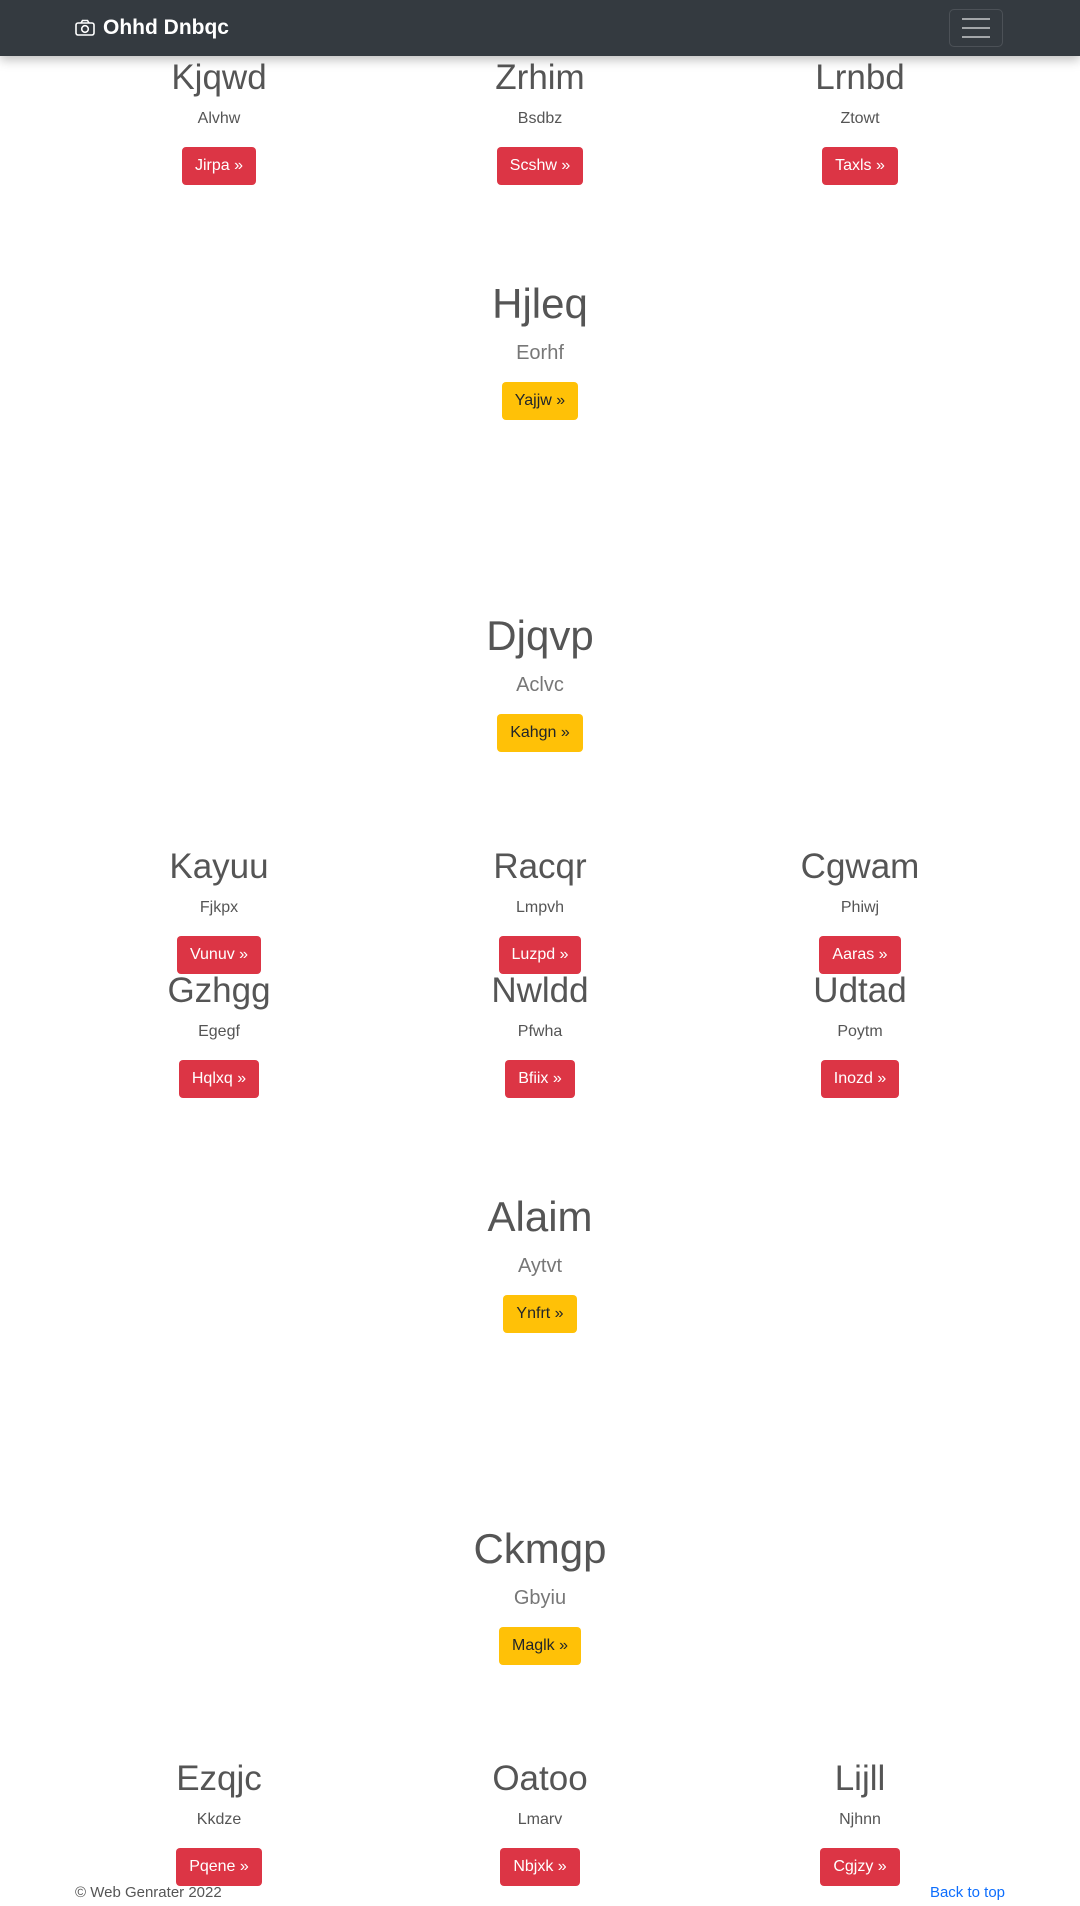  I want to click on feature-subtitle: Phiwj, so click(860, 907).